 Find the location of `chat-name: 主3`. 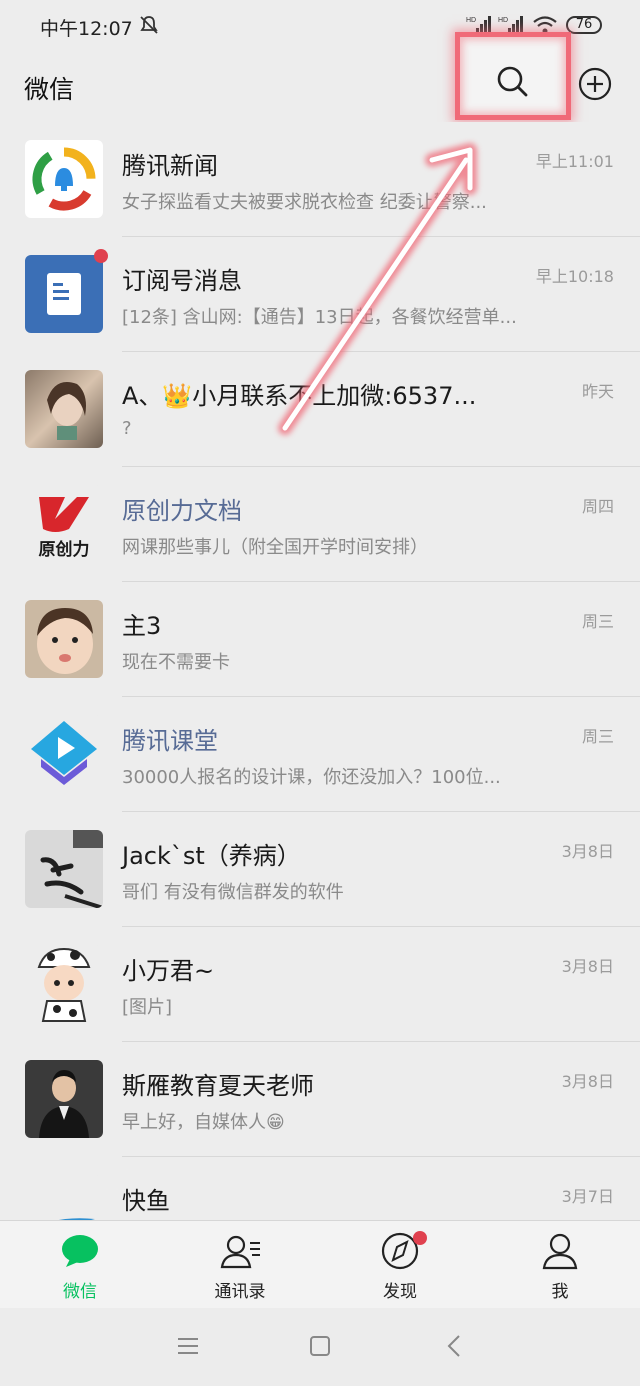

chat-name: 主3 is located at coordinates (142, 626).